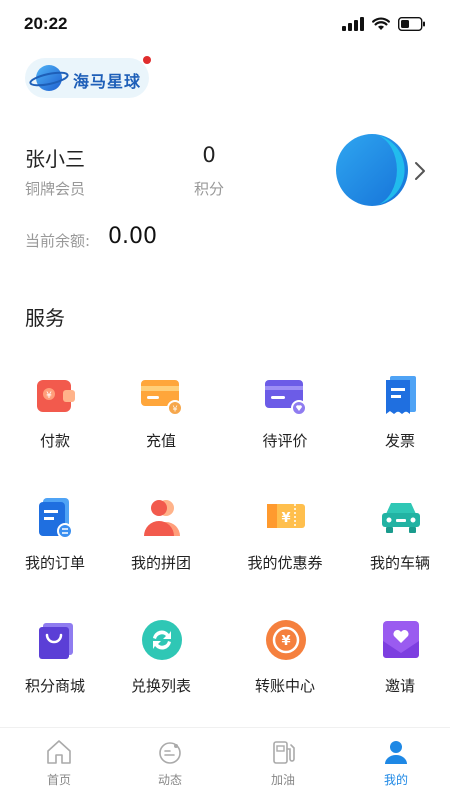 The image size is (450, 800). What do you see at coordinates (55, 159) in the screenshot?
I see `user-name: 张小三` at bounding box center [55, 159].